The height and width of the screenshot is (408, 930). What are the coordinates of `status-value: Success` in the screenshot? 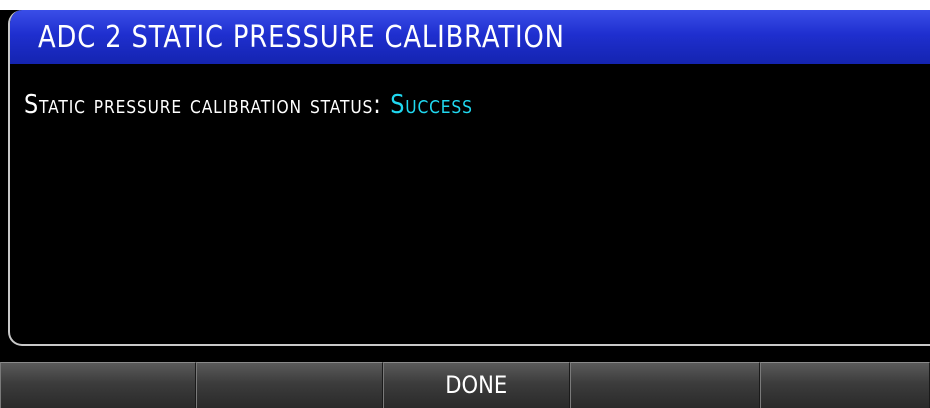 It's located at (431, 105).